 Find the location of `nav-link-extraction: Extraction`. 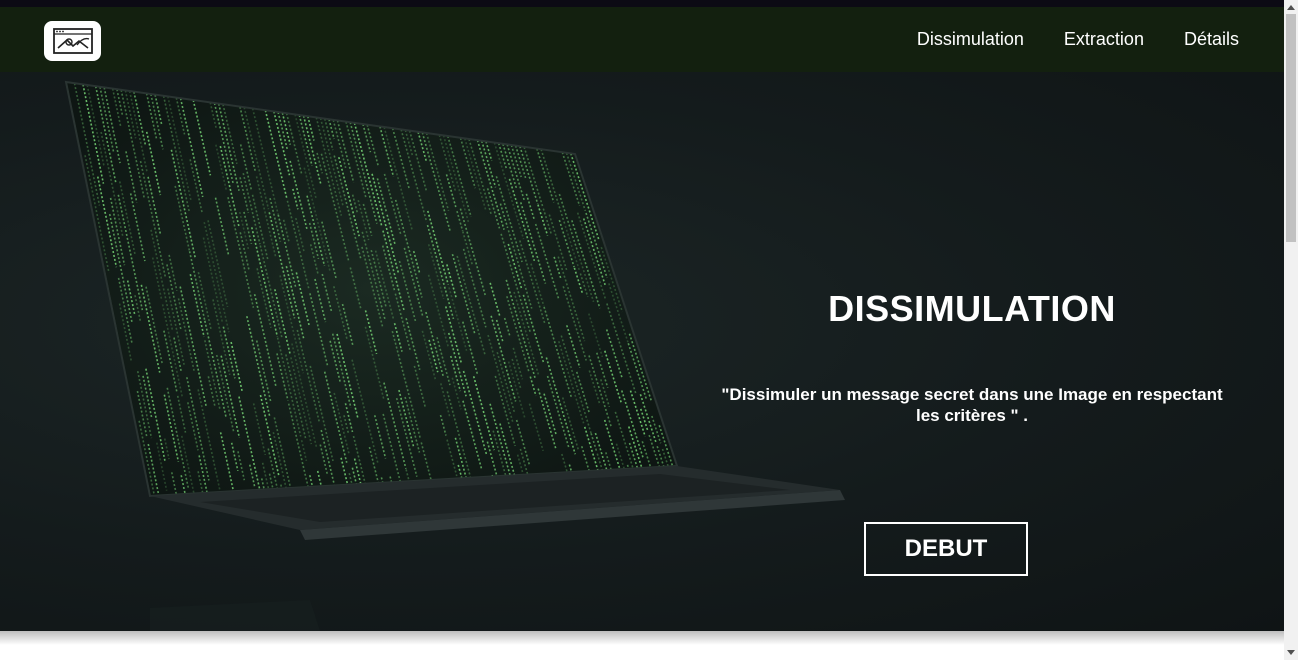

nav-link-extraction: Extraction is located at coordinates (1104, 39).